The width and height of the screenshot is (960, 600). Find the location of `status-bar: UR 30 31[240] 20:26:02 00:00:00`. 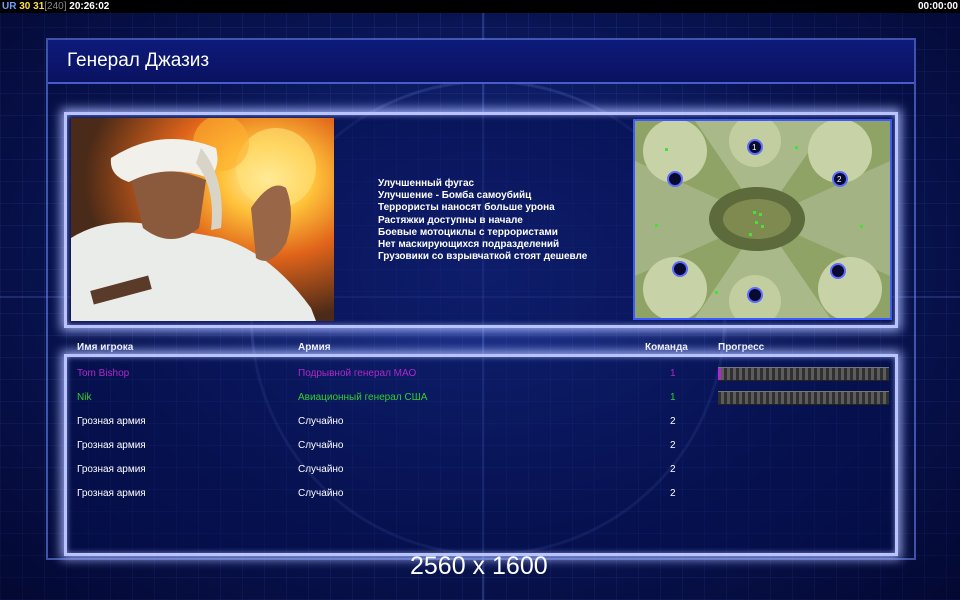

status-bar: UR 30 31[240] 20:26:02 00:00:00 is located at coordinates (480, 6).